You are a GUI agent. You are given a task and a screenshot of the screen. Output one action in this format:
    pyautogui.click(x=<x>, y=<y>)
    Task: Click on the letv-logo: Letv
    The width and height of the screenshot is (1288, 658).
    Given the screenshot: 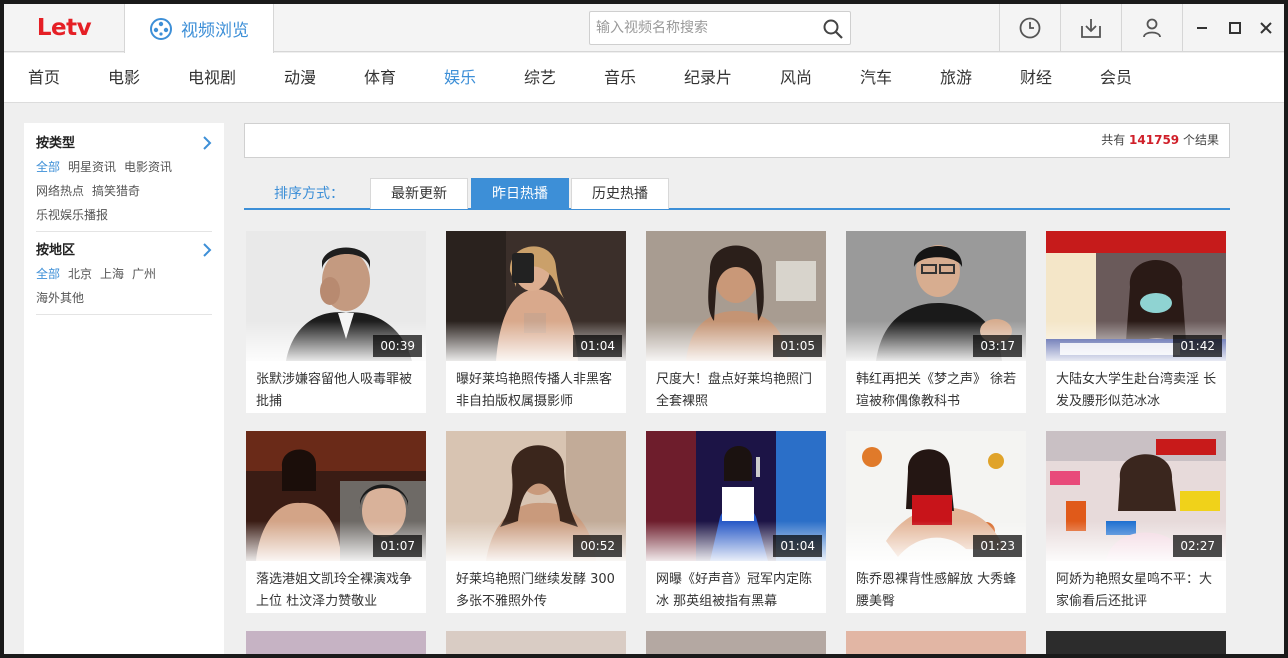 What is the action you would take?
    pyautogui.click(x=64, y=28)
    